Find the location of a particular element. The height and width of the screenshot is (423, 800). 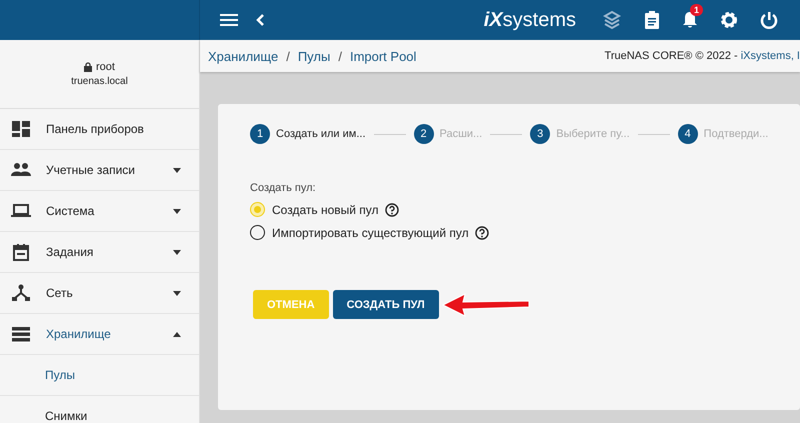

breadcrumb-link: Хранилище is located at coordinates (243, 56).